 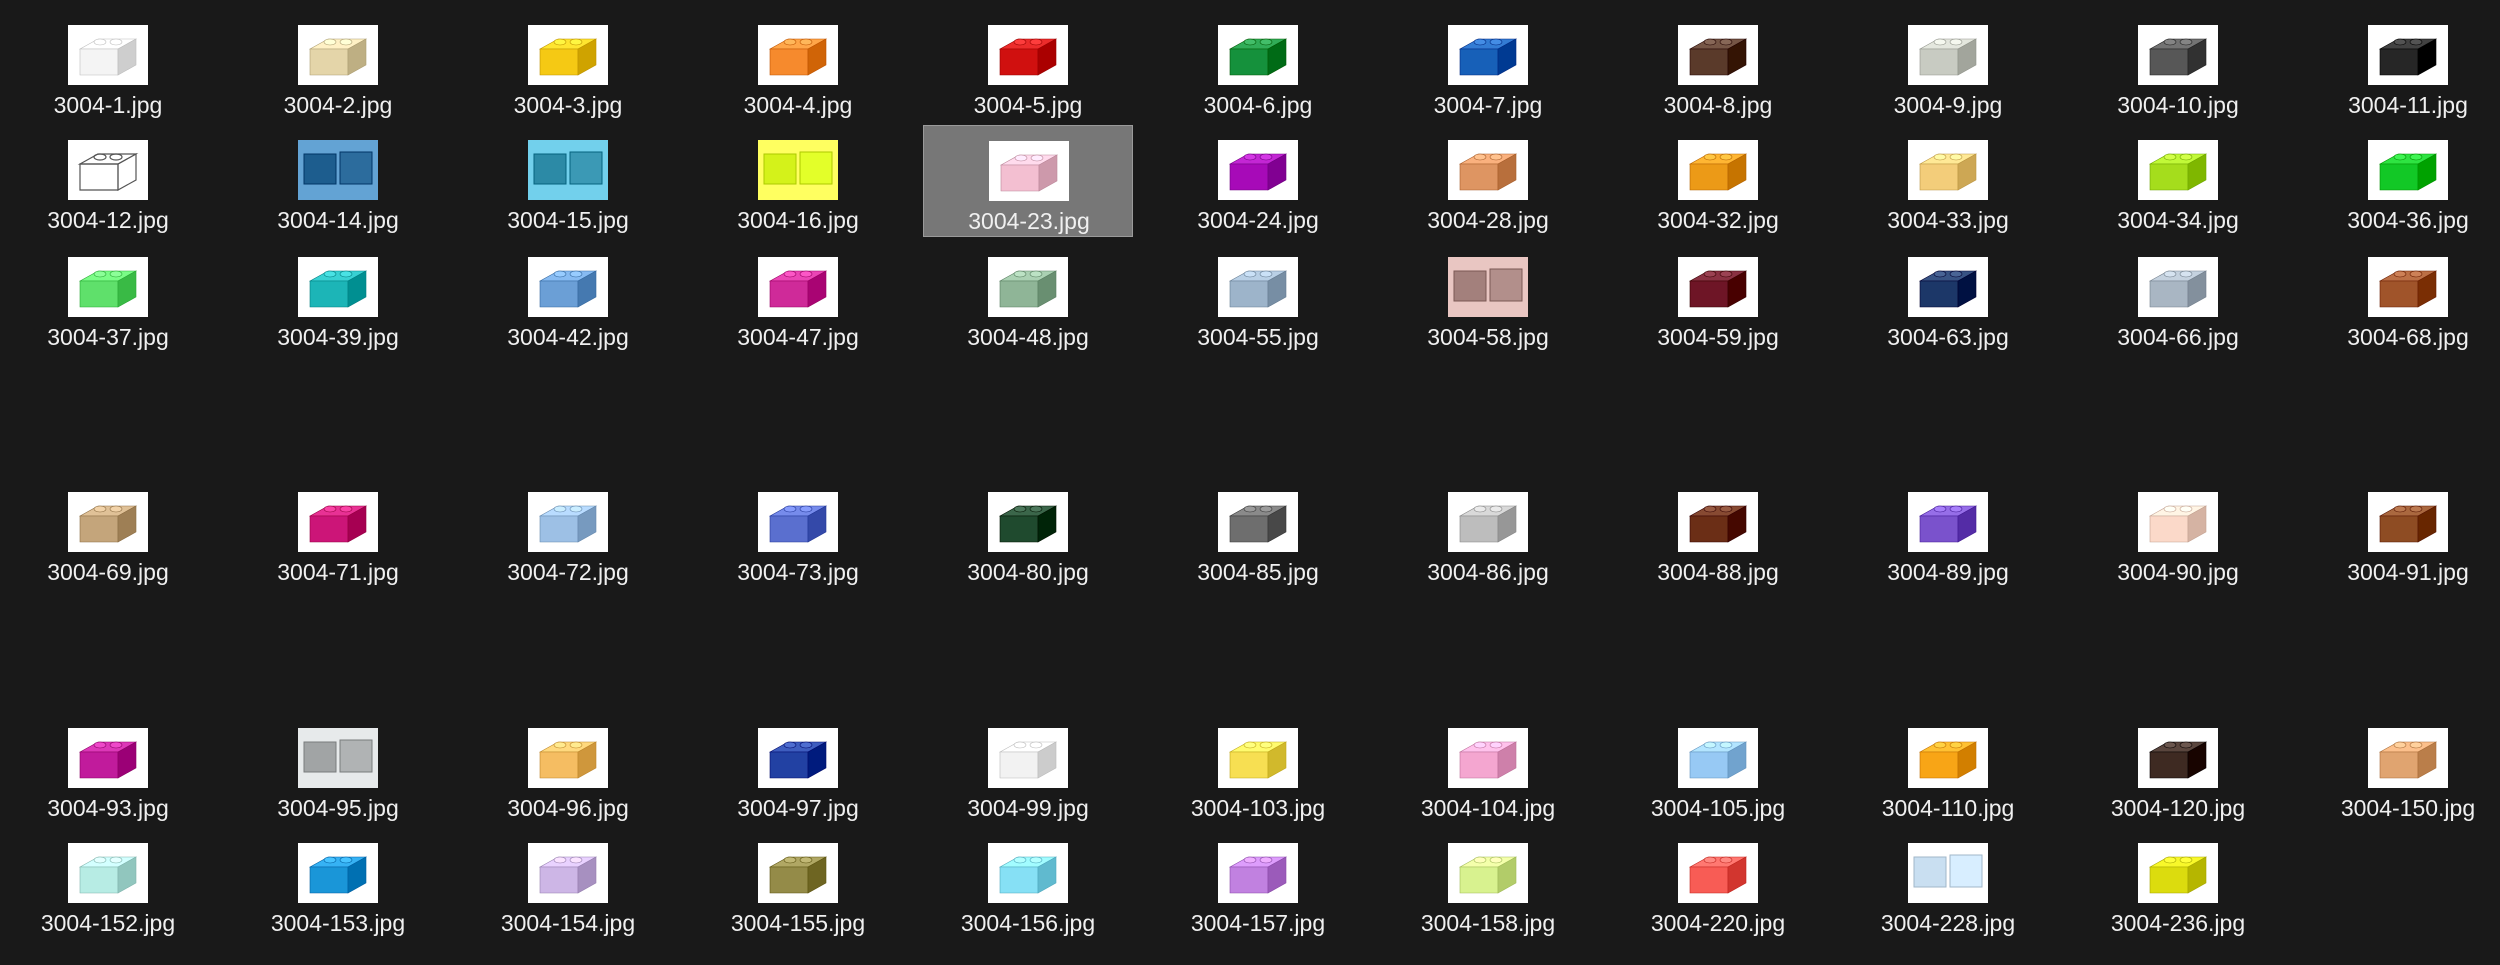 What do you see at coordinates (1488, 884) in the screenshot?
I see `file-item: 3004-158.jpg` at bounding box center [1488, 884].